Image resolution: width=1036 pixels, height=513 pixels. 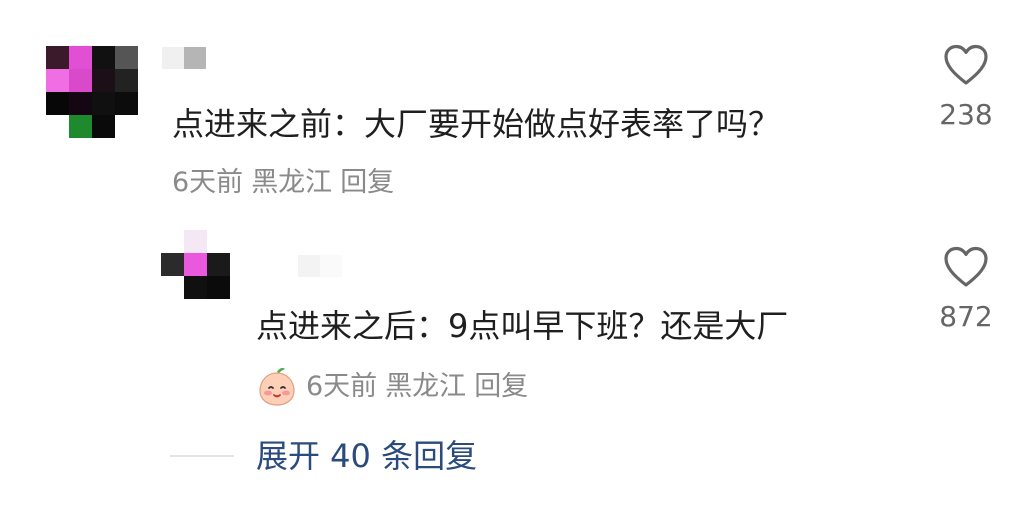 I want to click on like-control: 238, so click(x=966, y=88).